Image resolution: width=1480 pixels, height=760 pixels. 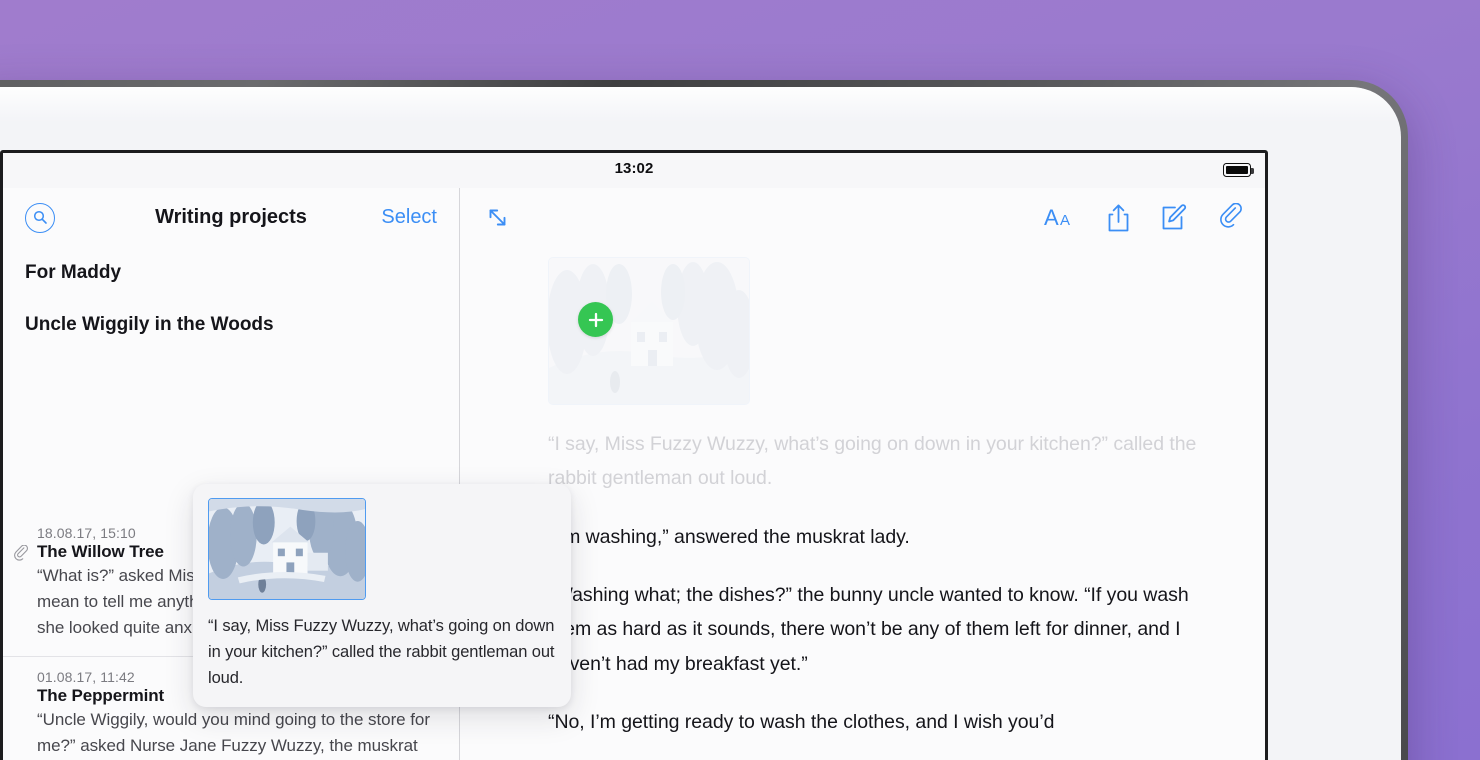 I want to click on plus-badge-icon, so click(x=595, y=319).